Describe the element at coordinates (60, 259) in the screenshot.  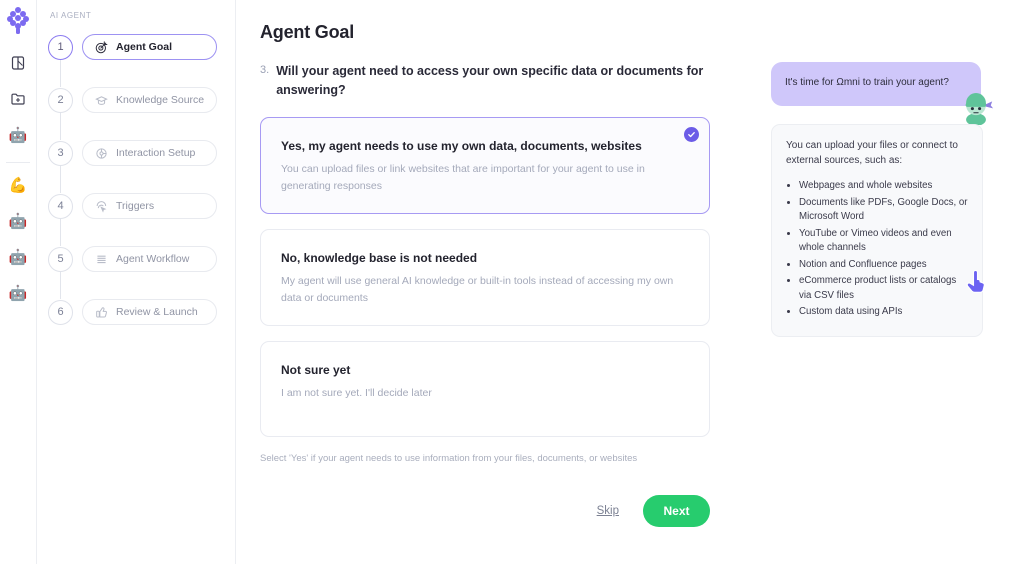
I see `step-number: 5` at that location.